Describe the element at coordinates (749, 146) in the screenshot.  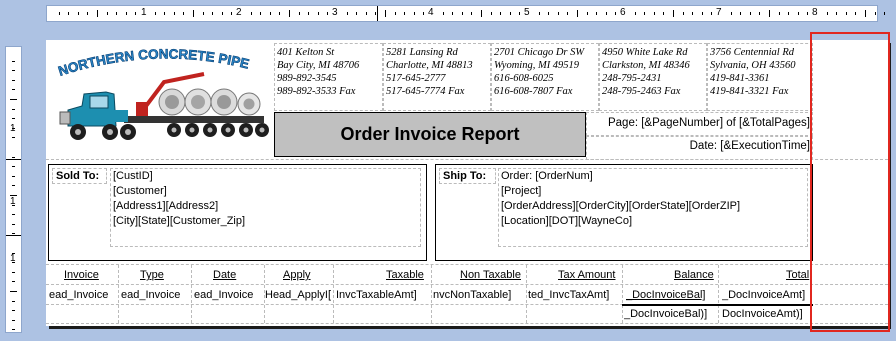
I see `execution-time-field: Date: [&ExecutionTime]` at that location.